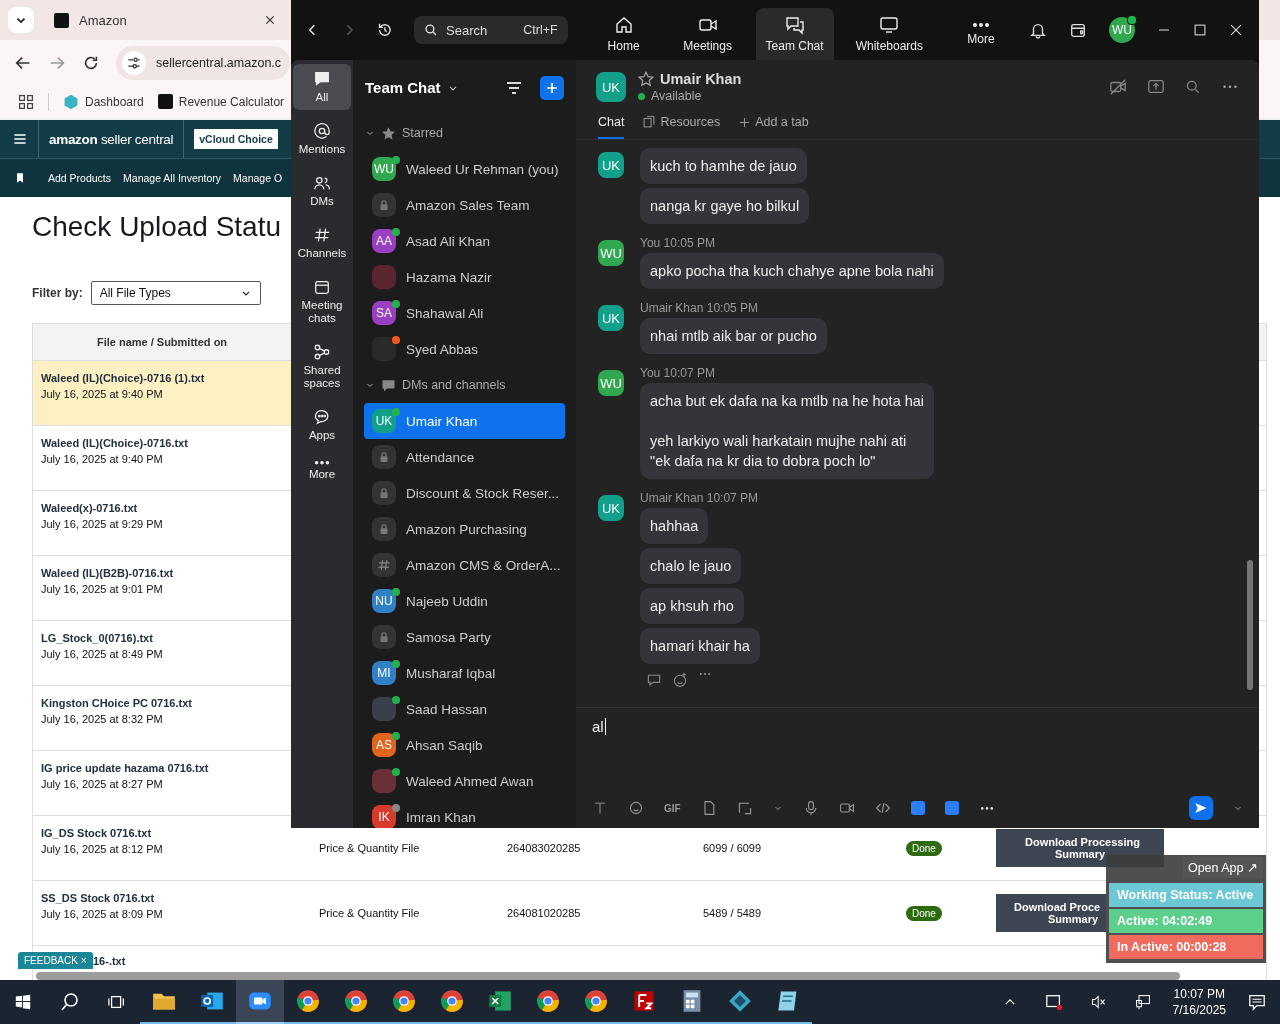 The width and height of the screenshot is (1280, 1024). I want to click on browser-tab: Amazon, so click(165, 20).